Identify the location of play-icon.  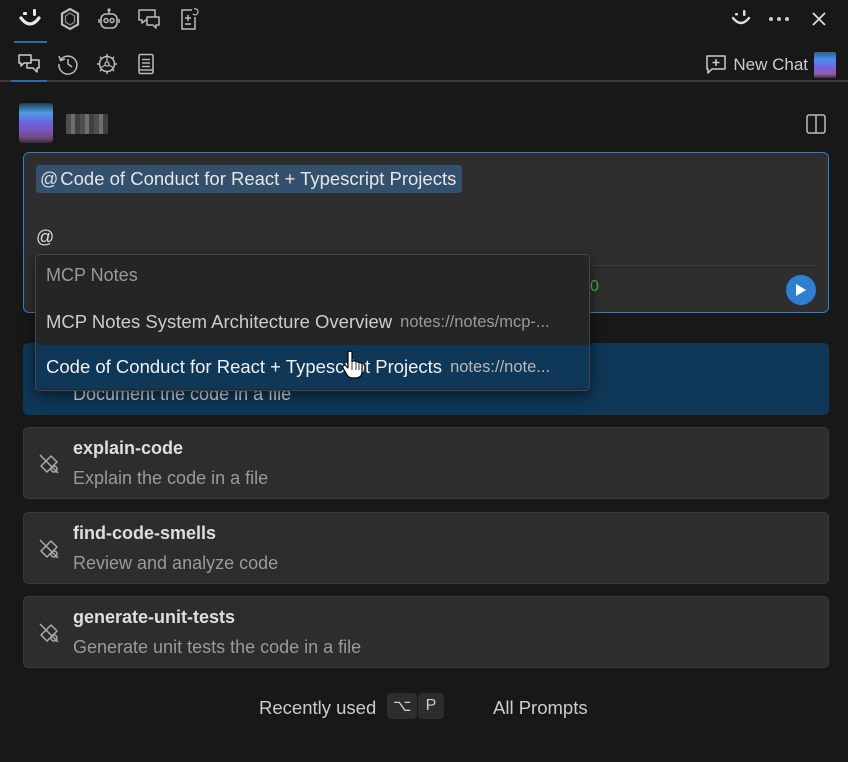
(801, 290).